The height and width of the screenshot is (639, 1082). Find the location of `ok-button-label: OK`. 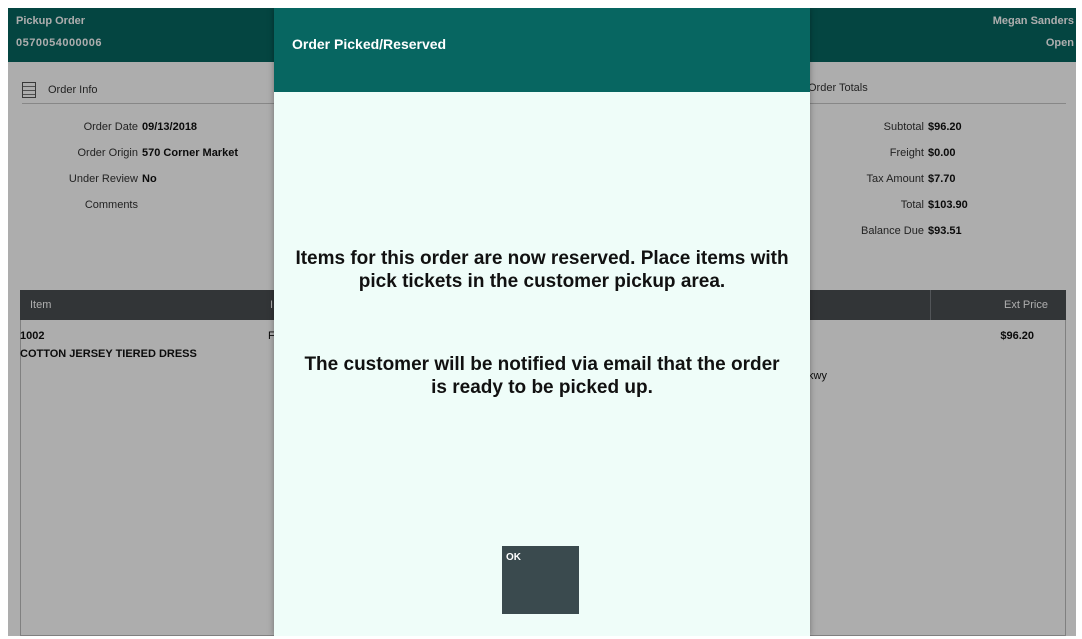

ok-button-label: OK is located at coordinates (513, 557).